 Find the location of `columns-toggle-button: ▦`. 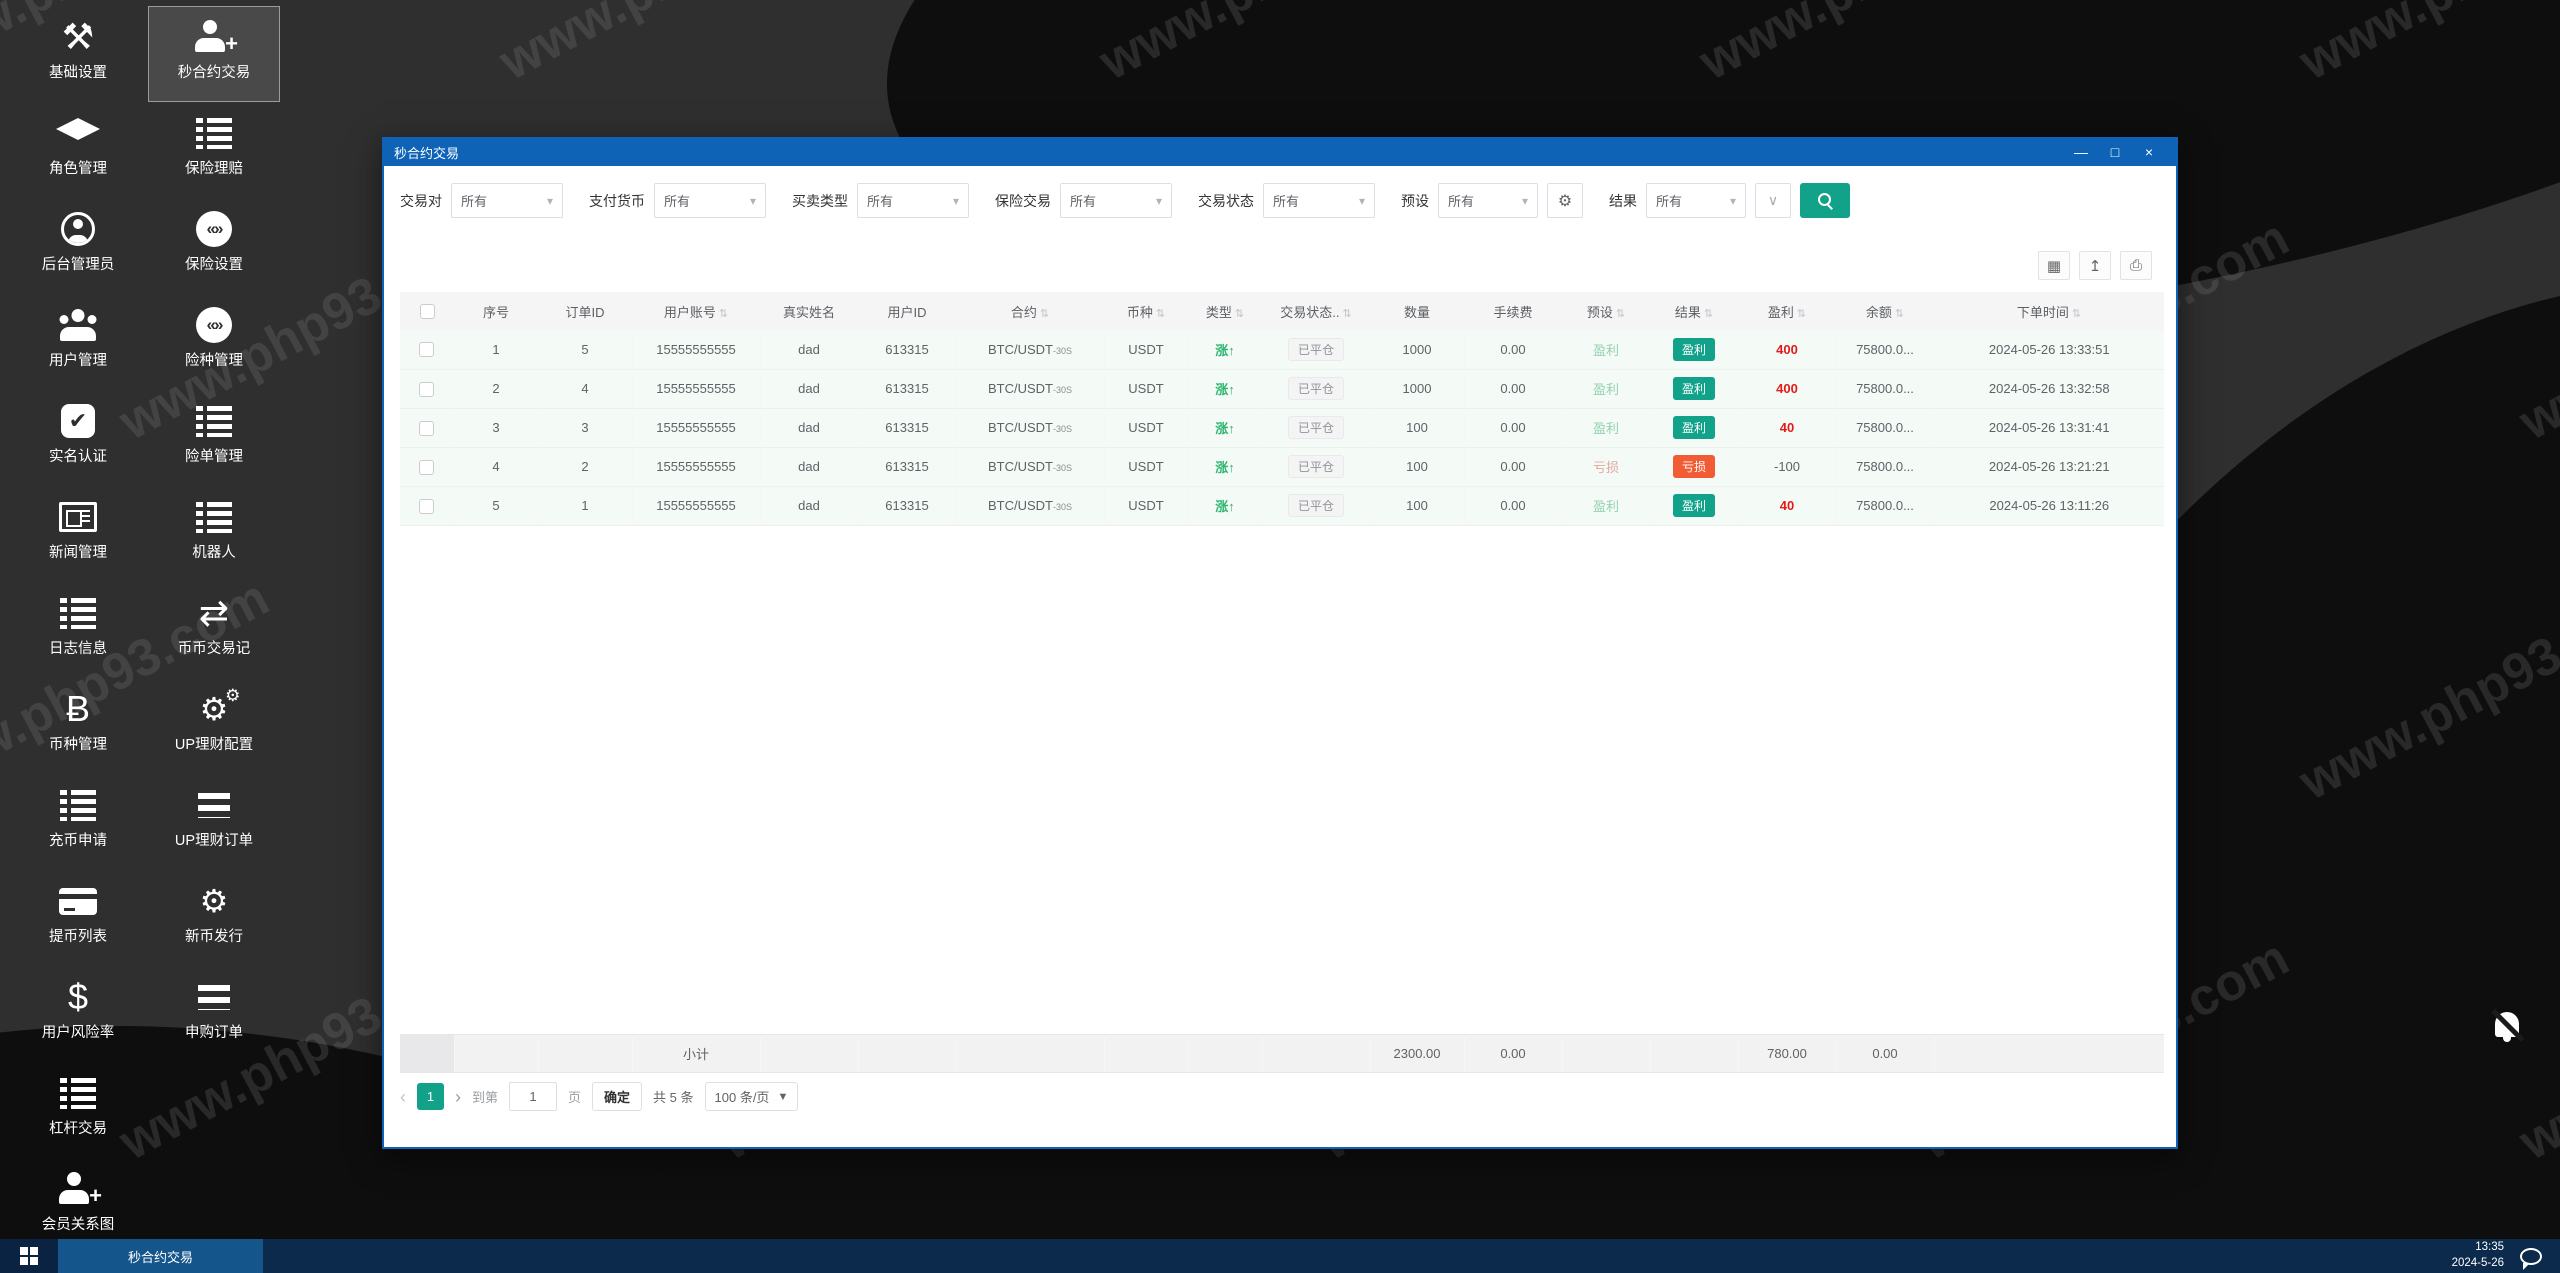

columns-toggle-button: ▦ is located at coordinates (2054, 265).